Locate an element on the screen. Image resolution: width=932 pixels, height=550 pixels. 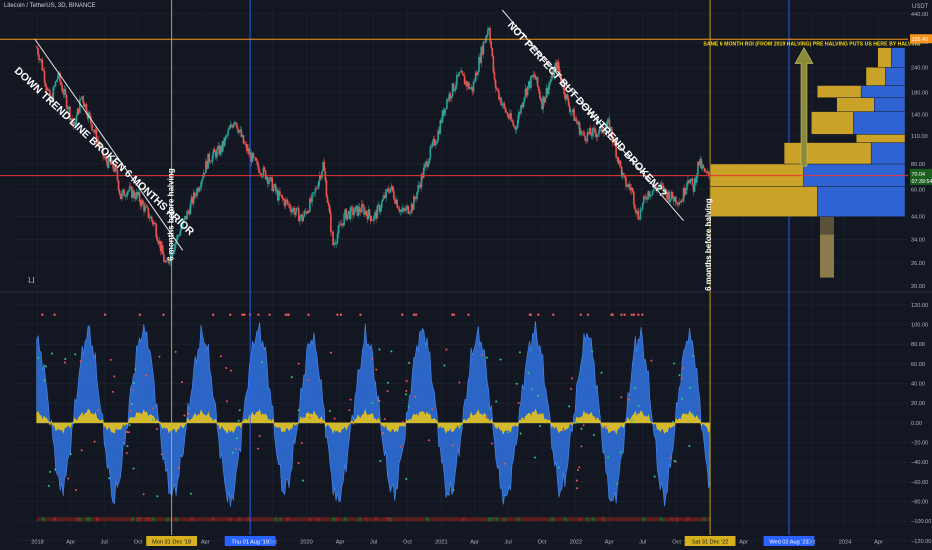
x-tick-label: Oct is located at coordinates (676, 543).